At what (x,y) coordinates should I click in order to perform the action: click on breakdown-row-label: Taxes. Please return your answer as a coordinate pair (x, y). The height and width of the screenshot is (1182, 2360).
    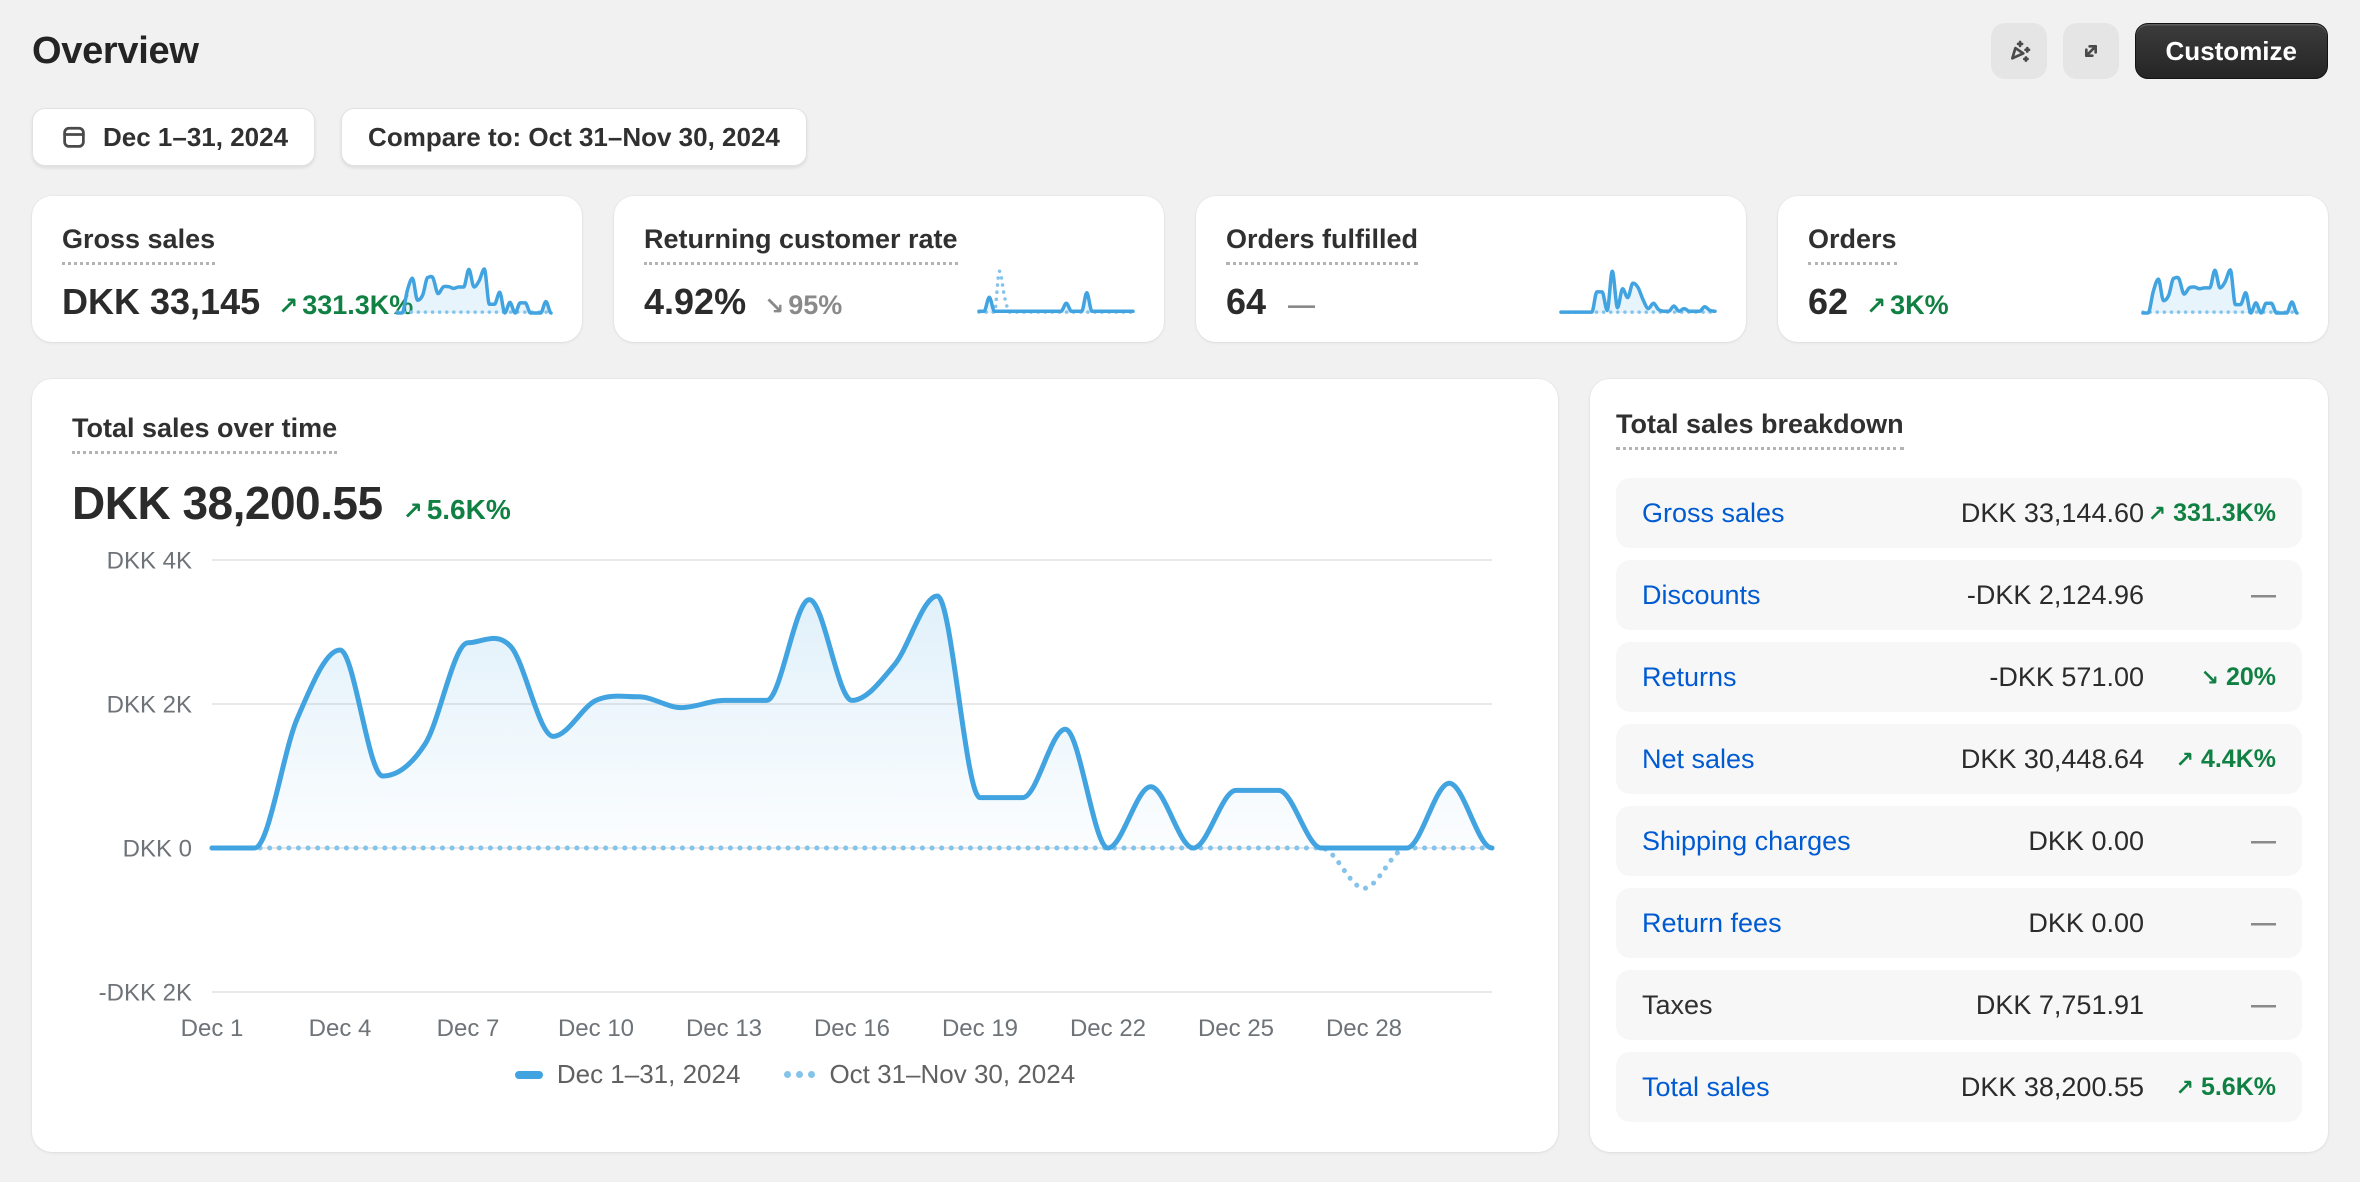
    Looking at the image, I should click on (1677, 1004).